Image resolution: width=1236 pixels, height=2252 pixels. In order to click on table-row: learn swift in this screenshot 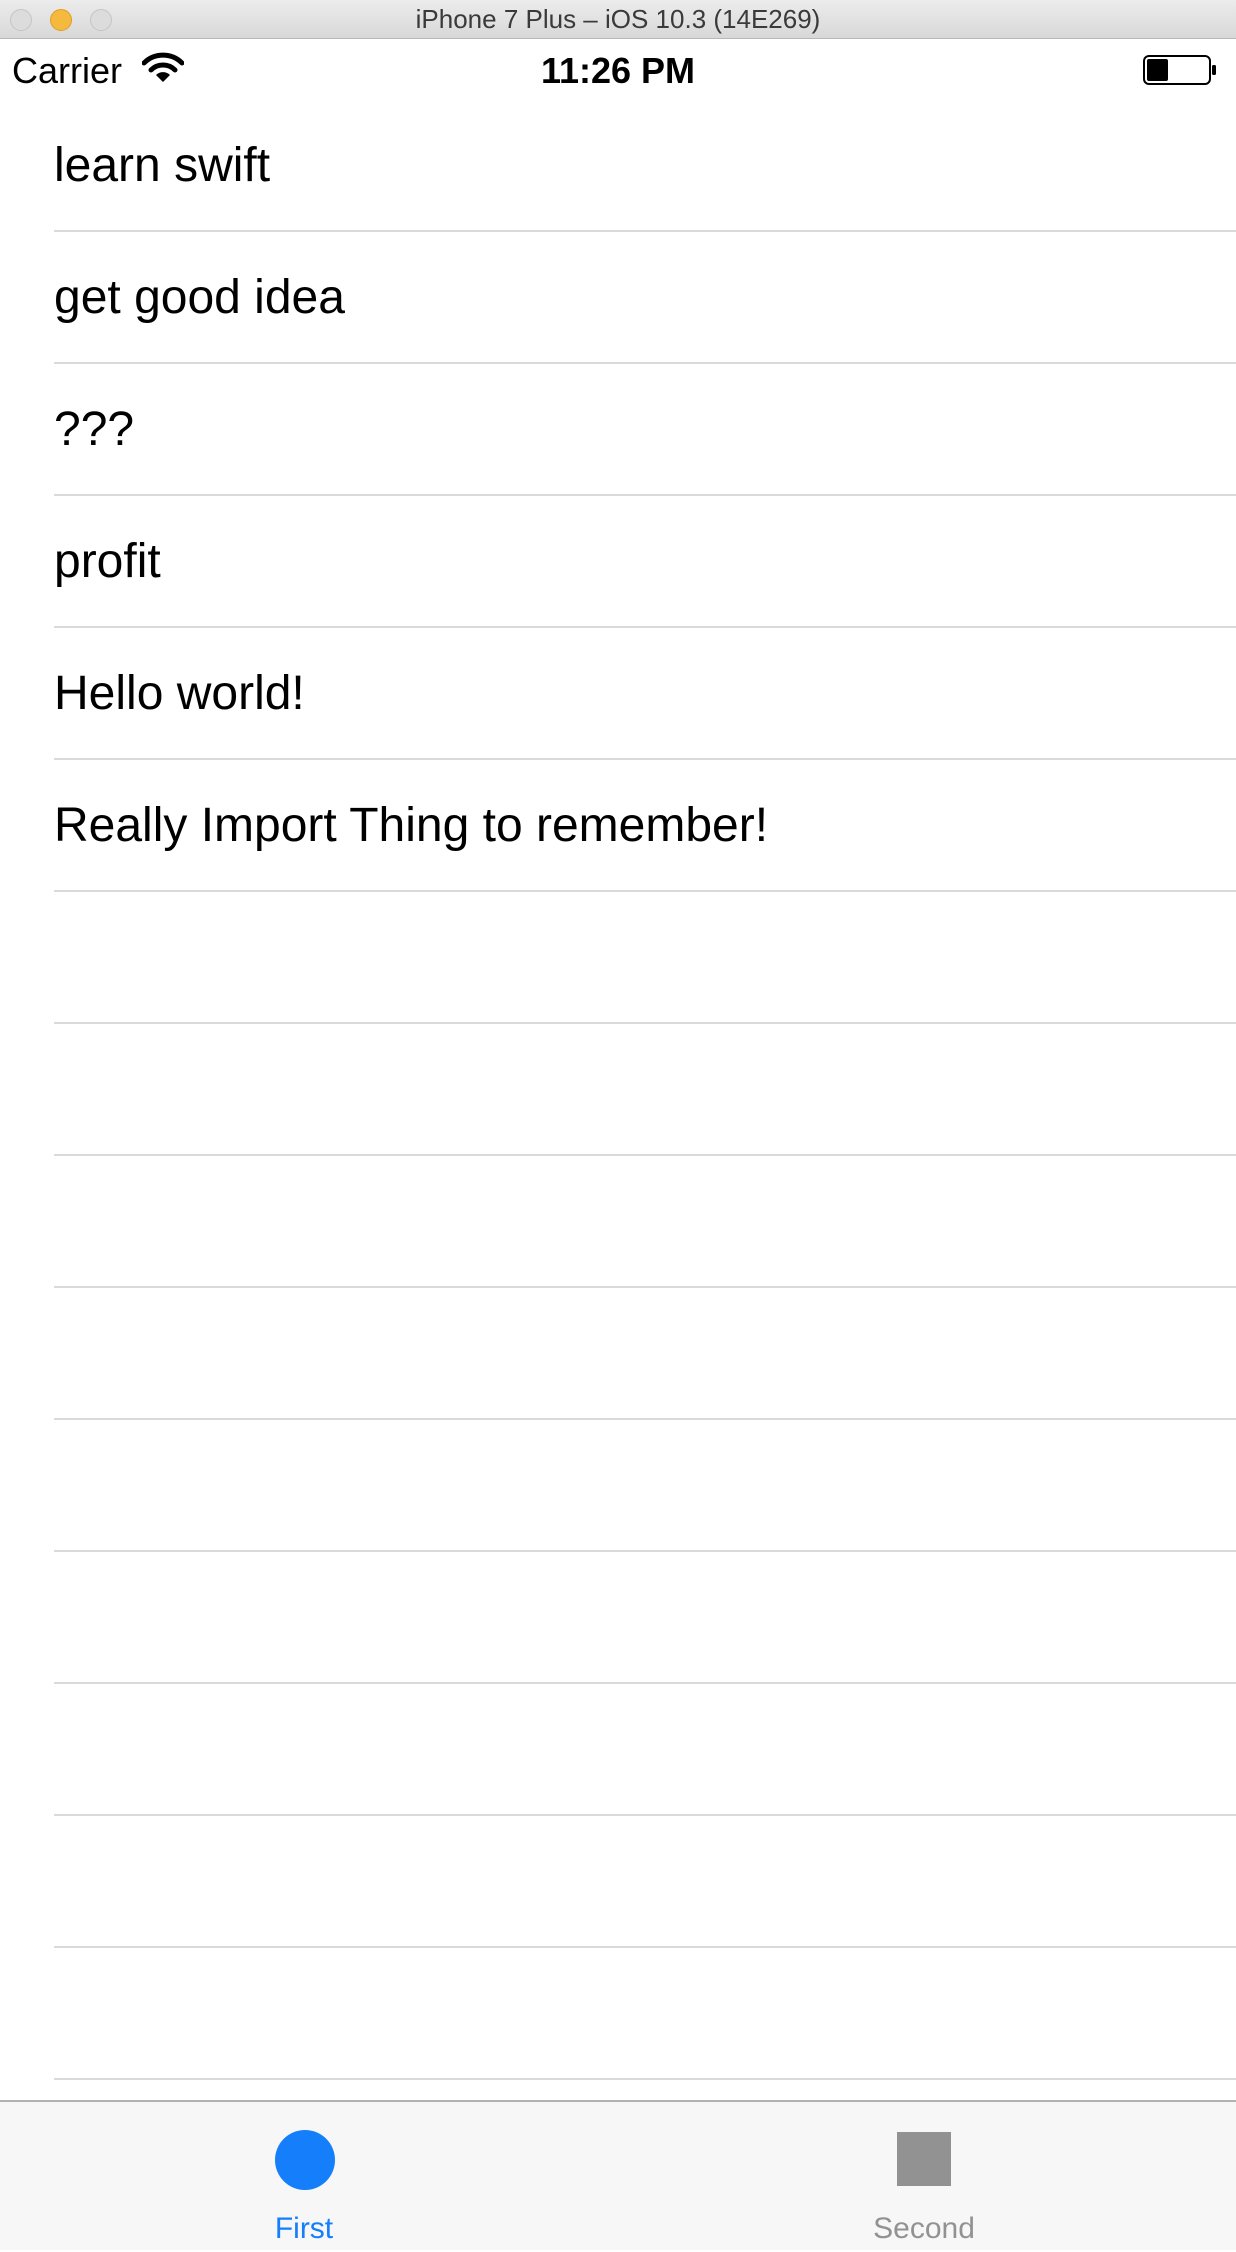, I will do `click(618, 166)`.